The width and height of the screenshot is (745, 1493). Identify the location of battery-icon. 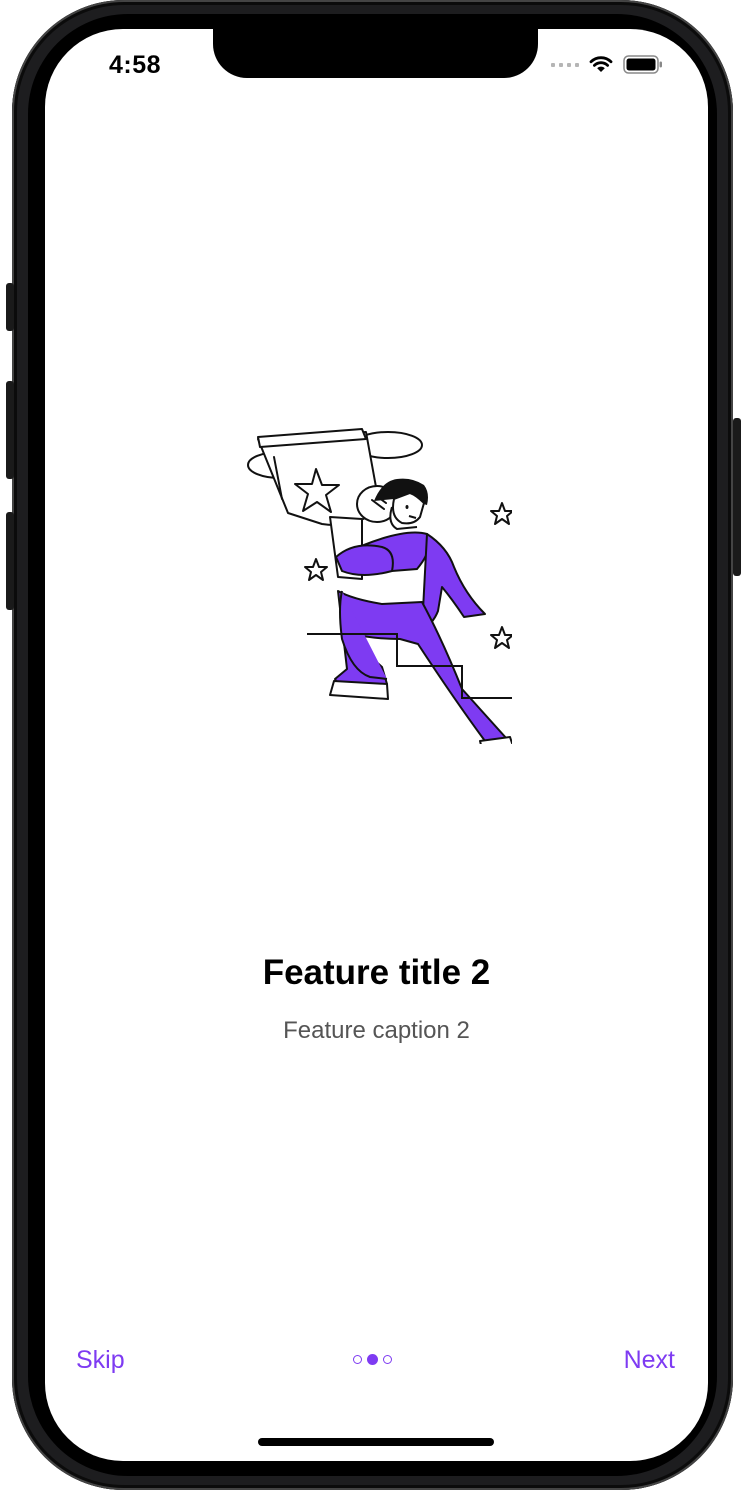
(642, 64).